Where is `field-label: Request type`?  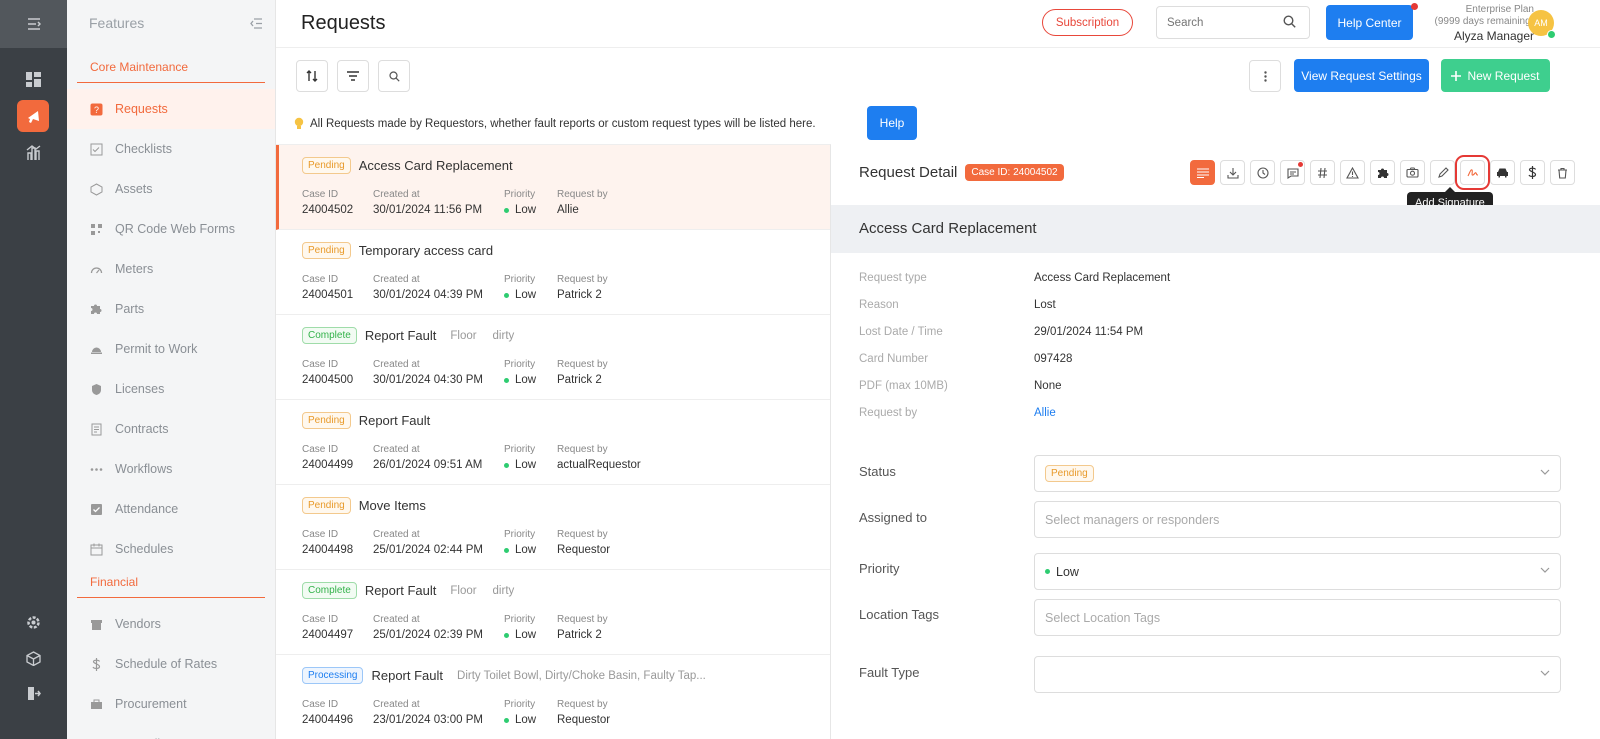 field-label: Request type is located at coordinates (893, 278).